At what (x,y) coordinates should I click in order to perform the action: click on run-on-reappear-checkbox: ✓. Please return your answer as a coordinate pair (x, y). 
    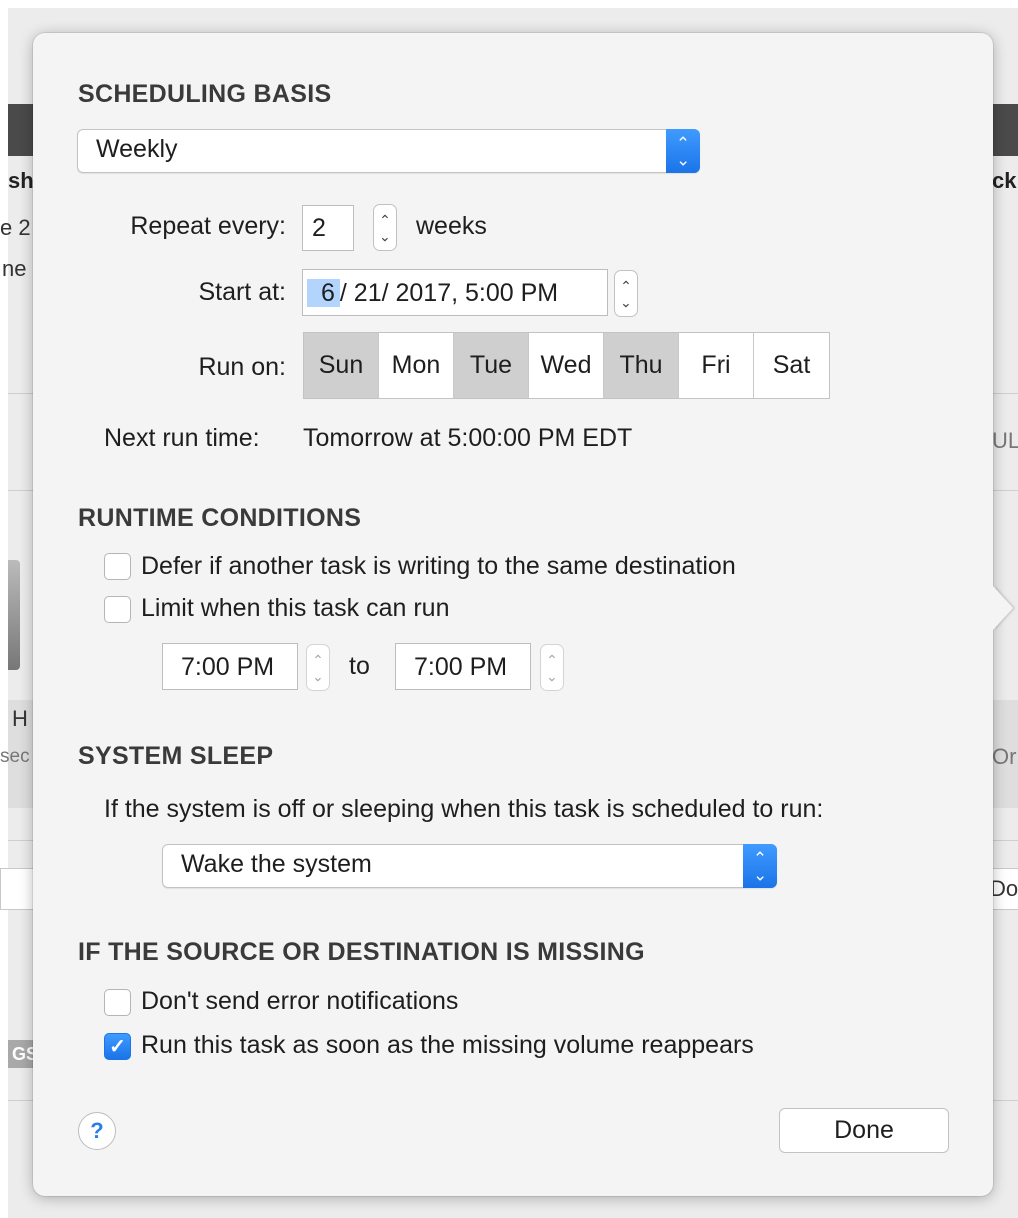
    Looking at the image, I should click on (117, 1046).